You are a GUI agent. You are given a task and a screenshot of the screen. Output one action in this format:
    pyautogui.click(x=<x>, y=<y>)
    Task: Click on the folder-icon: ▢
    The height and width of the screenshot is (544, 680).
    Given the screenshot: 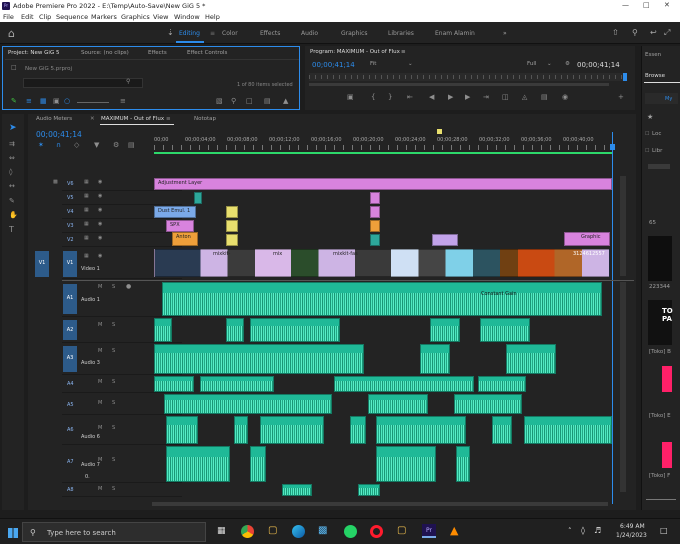 What is the action you would take?
    pyautogui.click(x=401, y=530)
    